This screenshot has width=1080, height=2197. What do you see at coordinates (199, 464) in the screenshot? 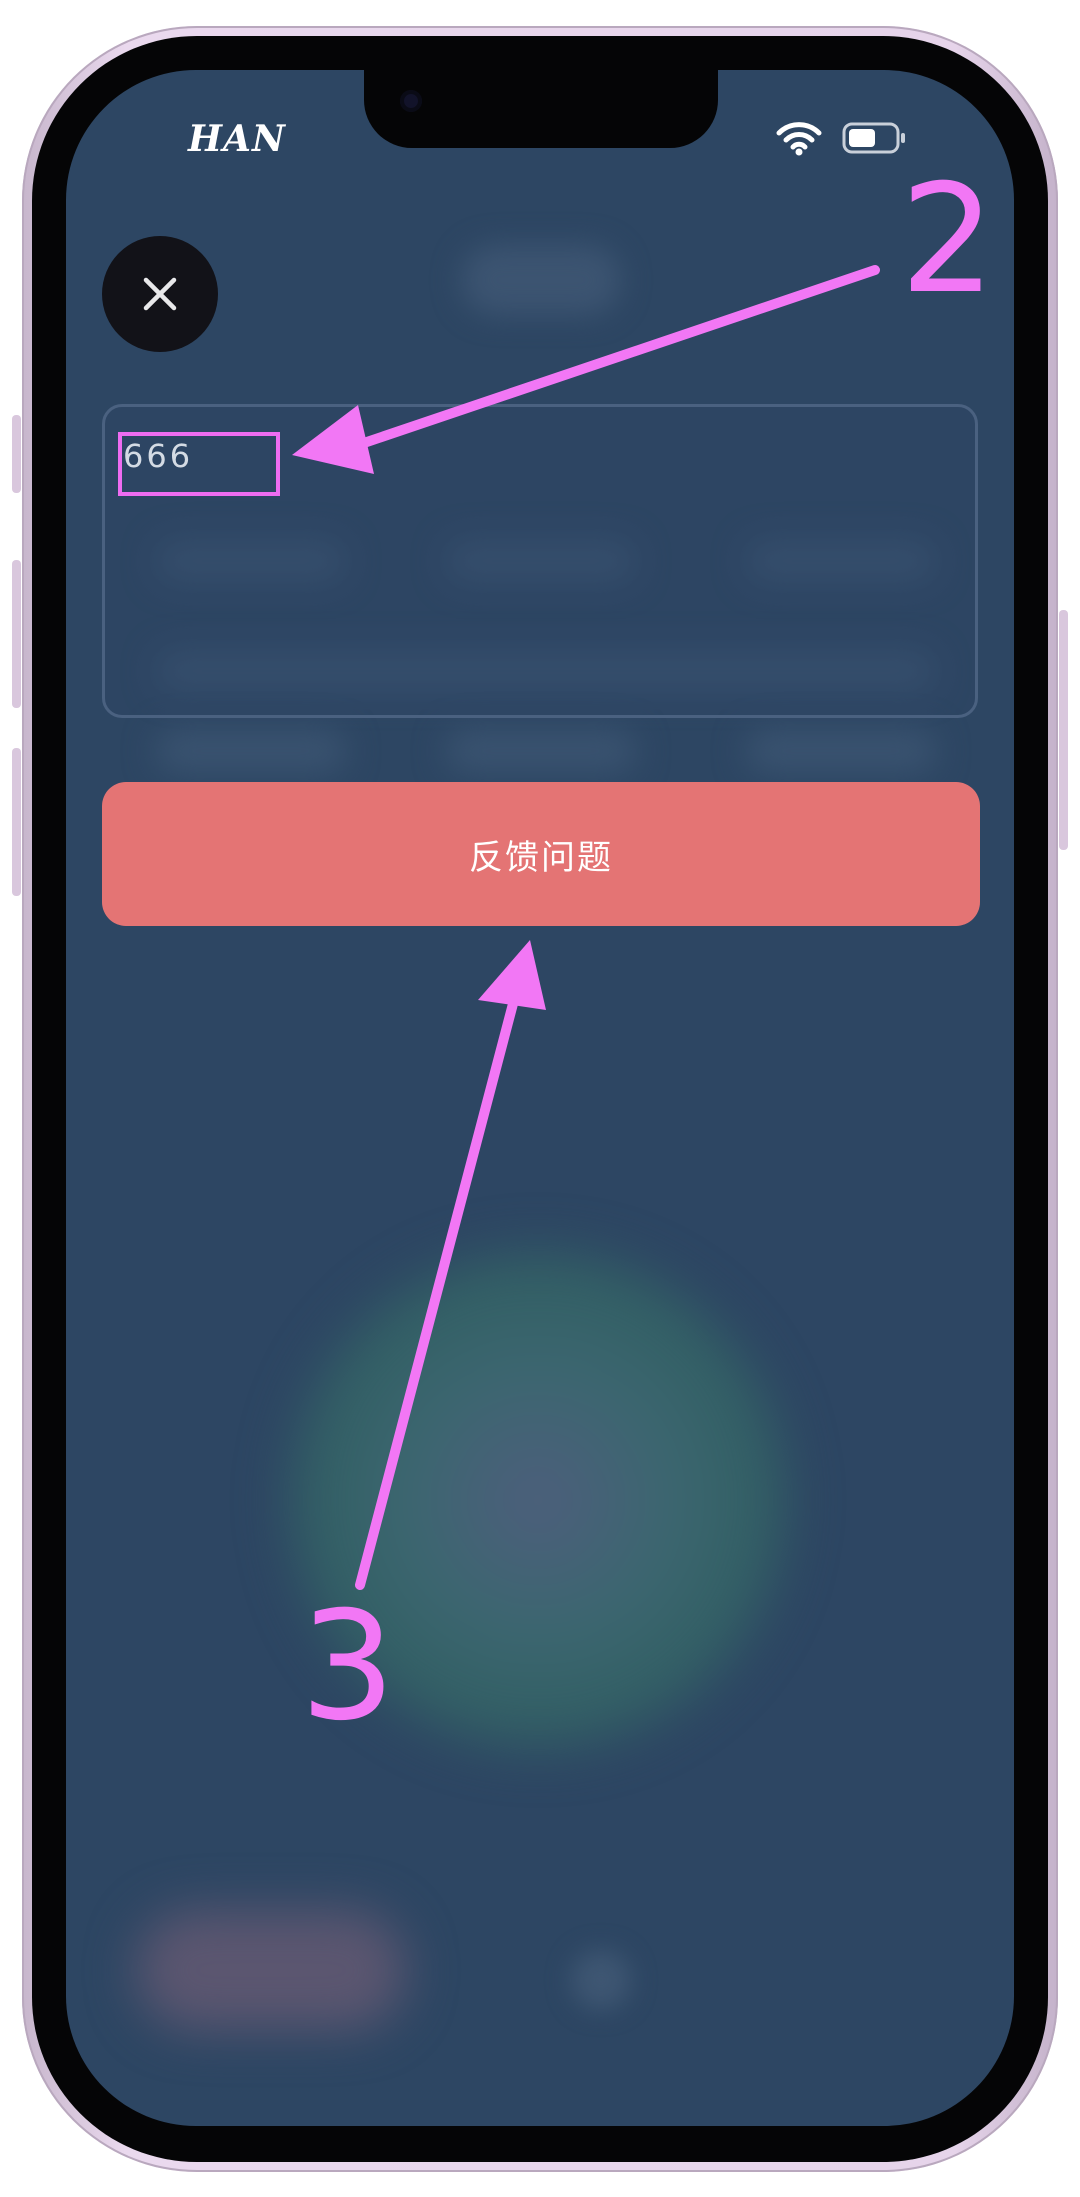
I see `annotation-highlight-box` at bounding box center [199, 464].